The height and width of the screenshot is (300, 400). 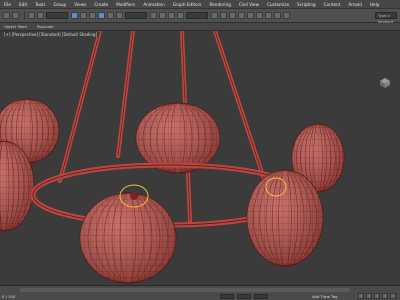 What do you see at coordinates (92, 15) in the screenshot?
I see `select-region-icon` at bounding box center [92, 15].